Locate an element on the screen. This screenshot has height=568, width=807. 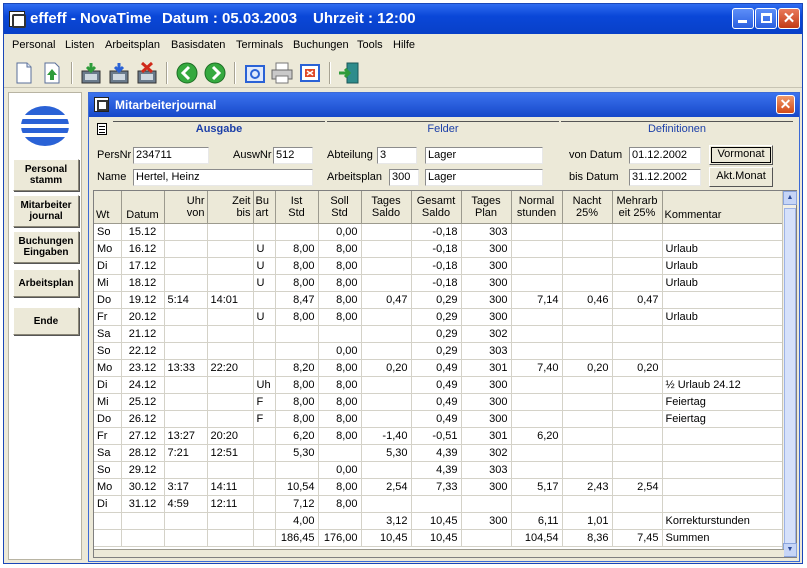
cell-ist-std: 186,45 is located at coordinates (297, 537).